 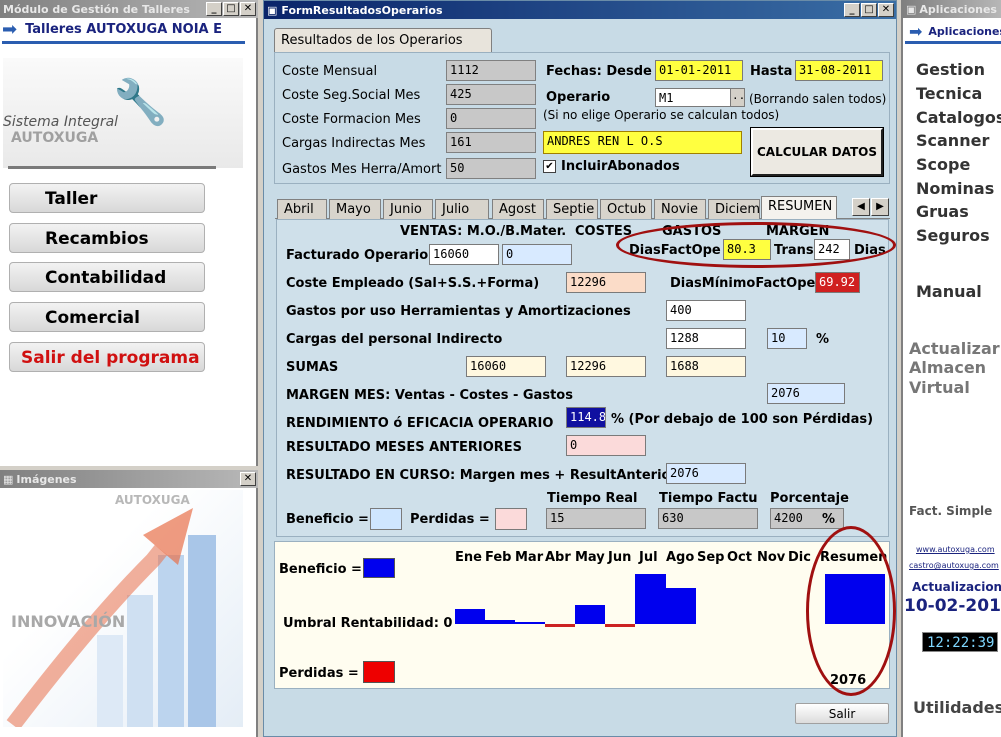 I want to click on coste-ss-field: 425, so click(x=491, y=94).